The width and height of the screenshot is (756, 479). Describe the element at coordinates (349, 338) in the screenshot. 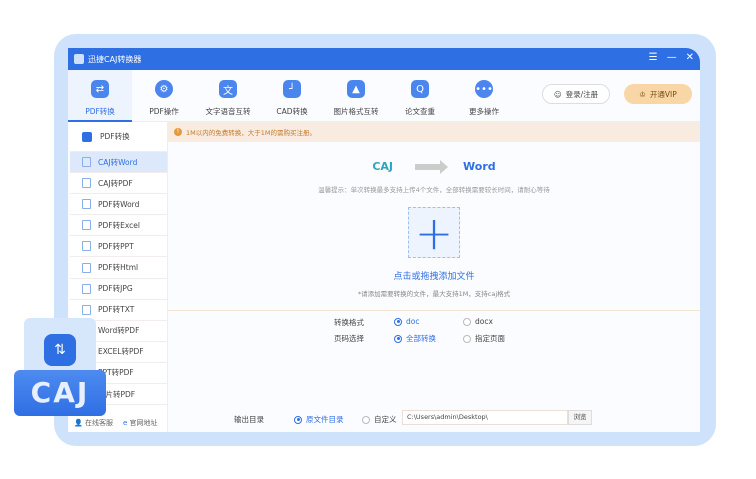

I see `page-label: 页码选择` at that location.